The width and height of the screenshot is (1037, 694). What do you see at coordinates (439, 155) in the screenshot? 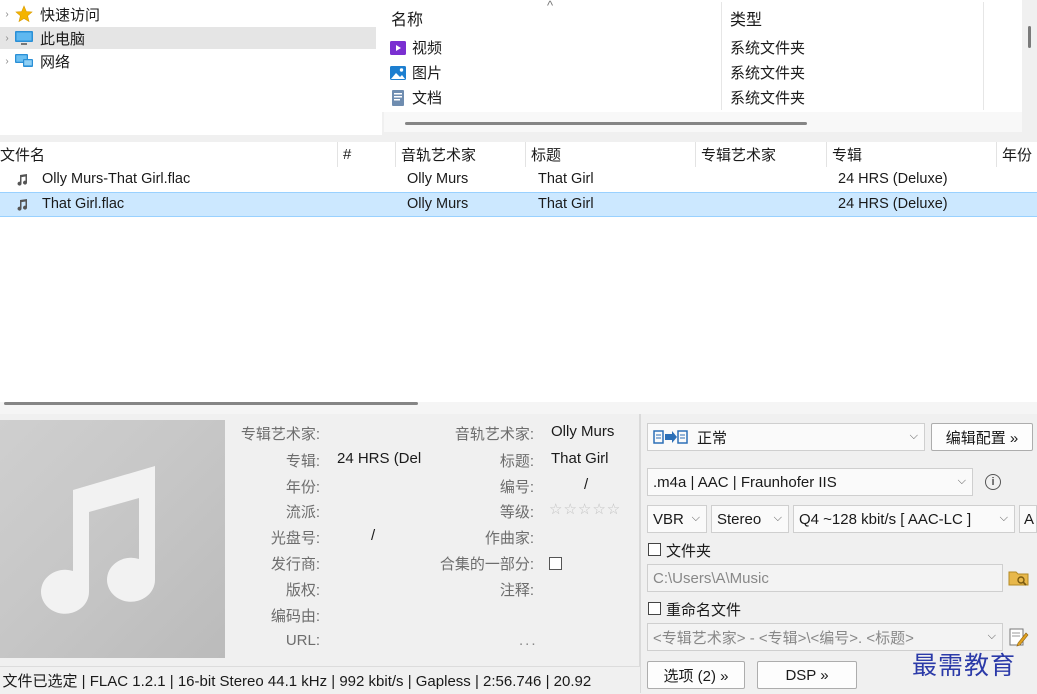
I see `header-label: 音轨艺术家` at bounding box center [439, 155].